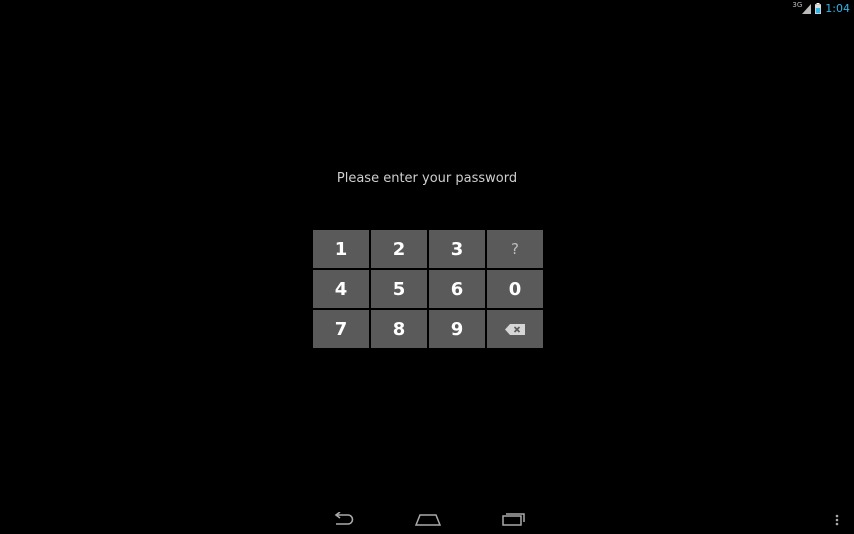 Image resolution: width=854 pixels, height=534 pixels. I want to click on overflow-menu-button, so click(837, 520).